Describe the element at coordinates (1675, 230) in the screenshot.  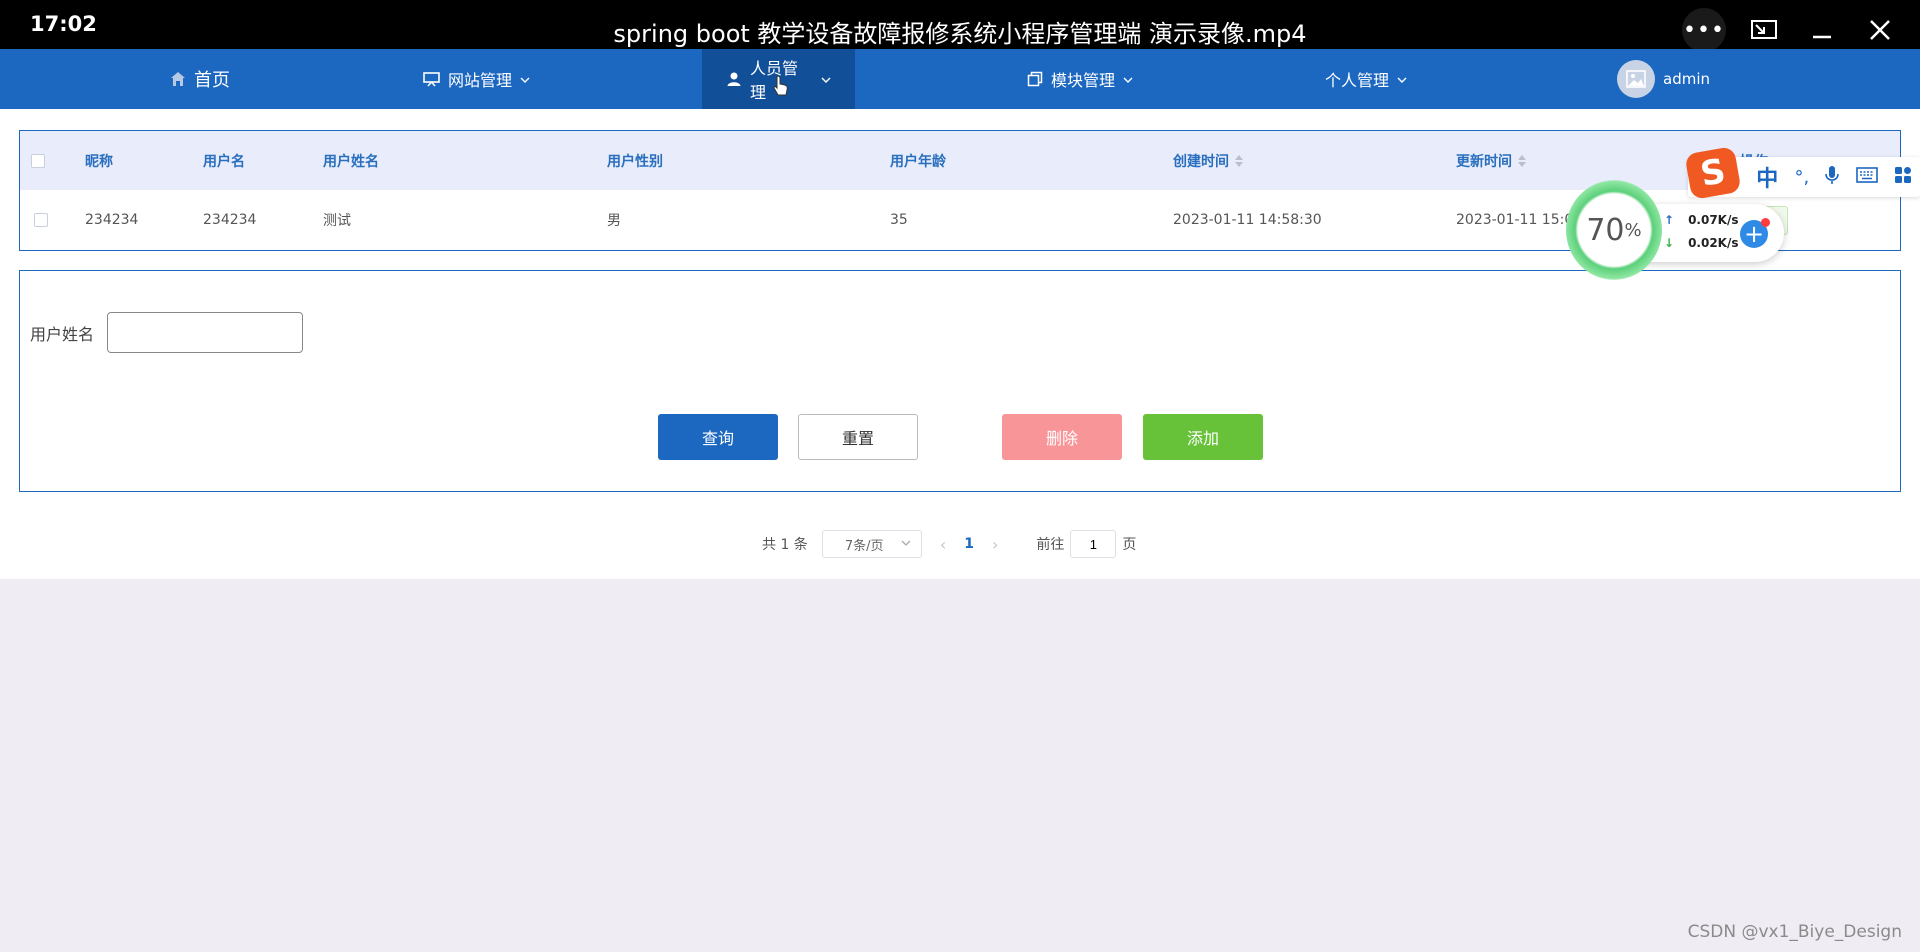
I see `network-speed-widget: 70% ↑ 0.07K/s ↓ 0.02K/s +` at that location.